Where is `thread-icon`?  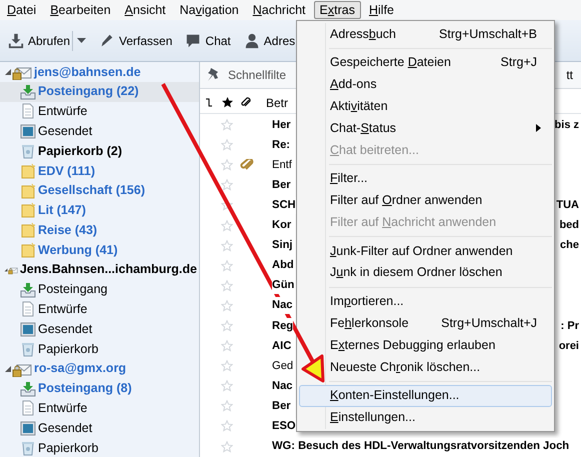
thread-icon is located at coordinates (209, 103).